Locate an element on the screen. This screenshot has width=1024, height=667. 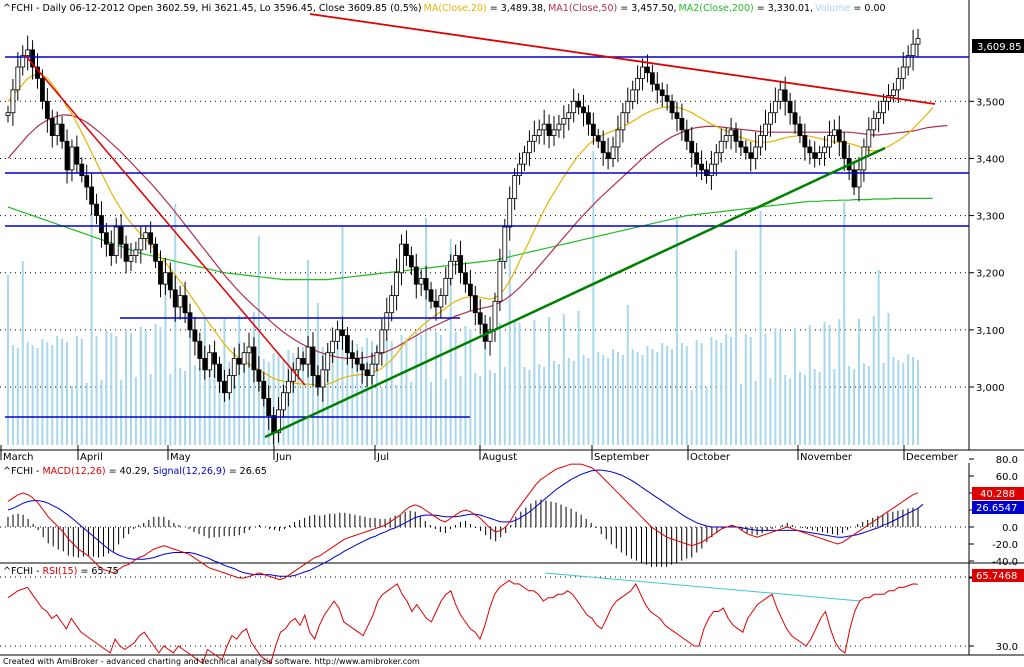
month-label: September is located at coordinates (622, 457).